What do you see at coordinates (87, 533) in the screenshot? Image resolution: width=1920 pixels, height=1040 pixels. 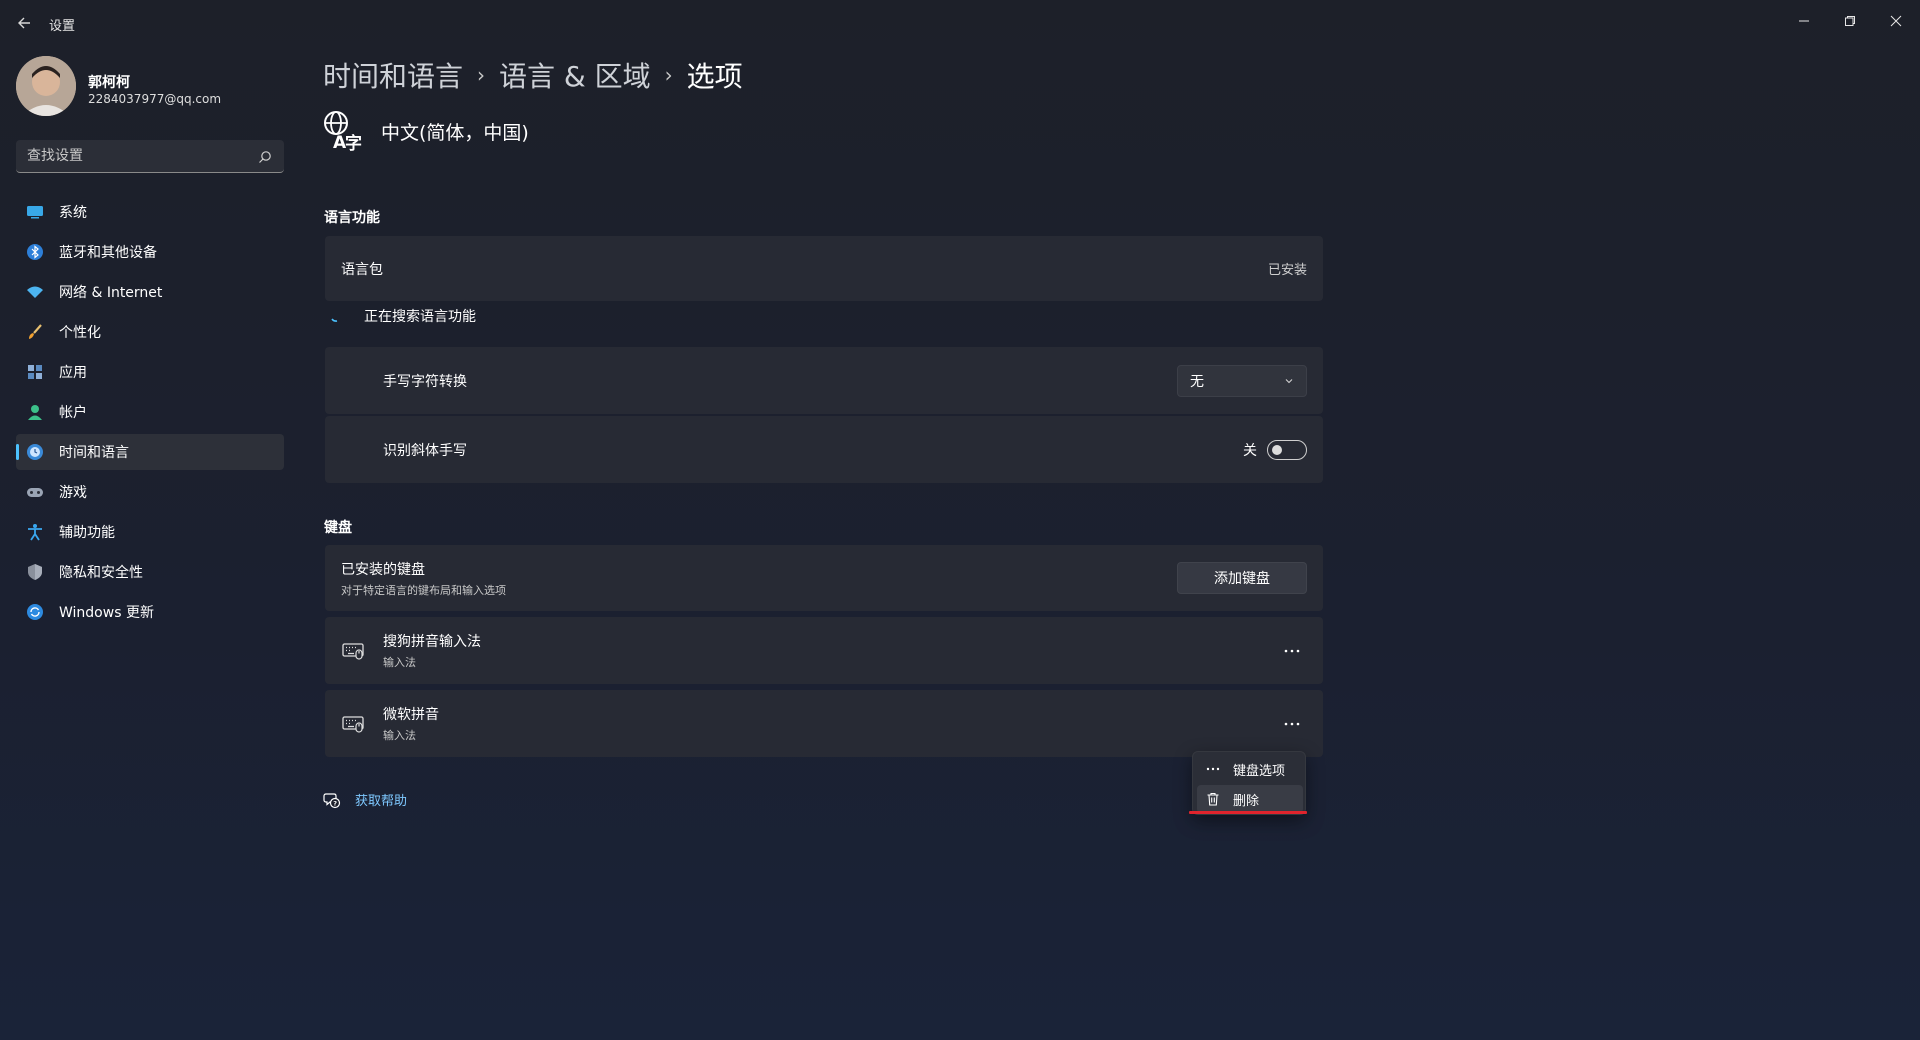 I see `sidebar-item-label: 辅助功能` at bounding box center [87, 533].